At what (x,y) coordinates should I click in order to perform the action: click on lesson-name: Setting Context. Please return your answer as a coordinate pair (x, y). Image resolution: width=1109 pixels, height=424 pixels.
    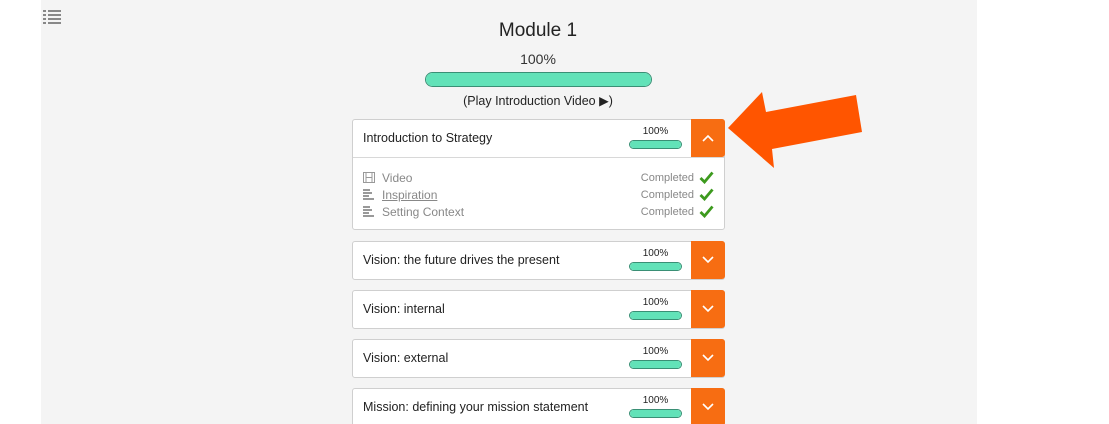
    Looking at the image, I should click on (423, 212).